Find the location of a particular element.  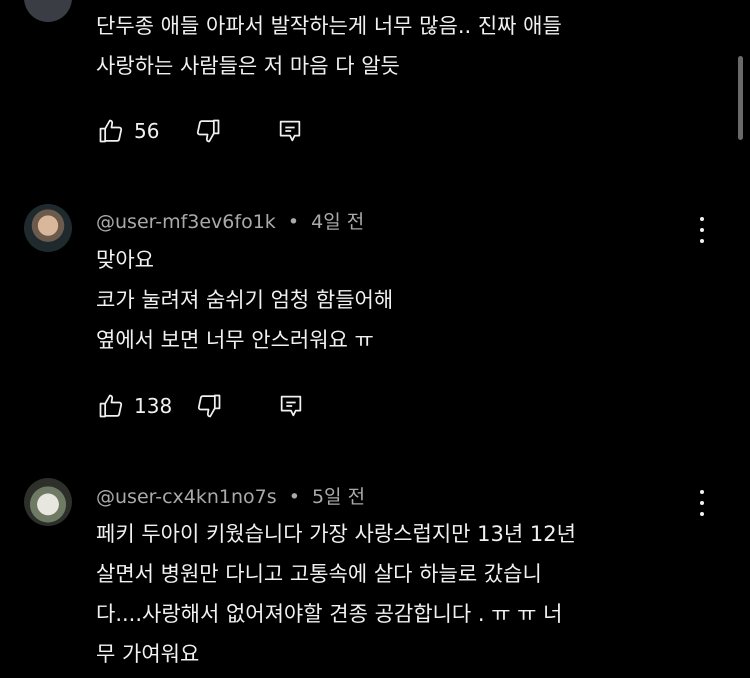

comment-line: 무 가여워요 is located at coordinates (148, 654).